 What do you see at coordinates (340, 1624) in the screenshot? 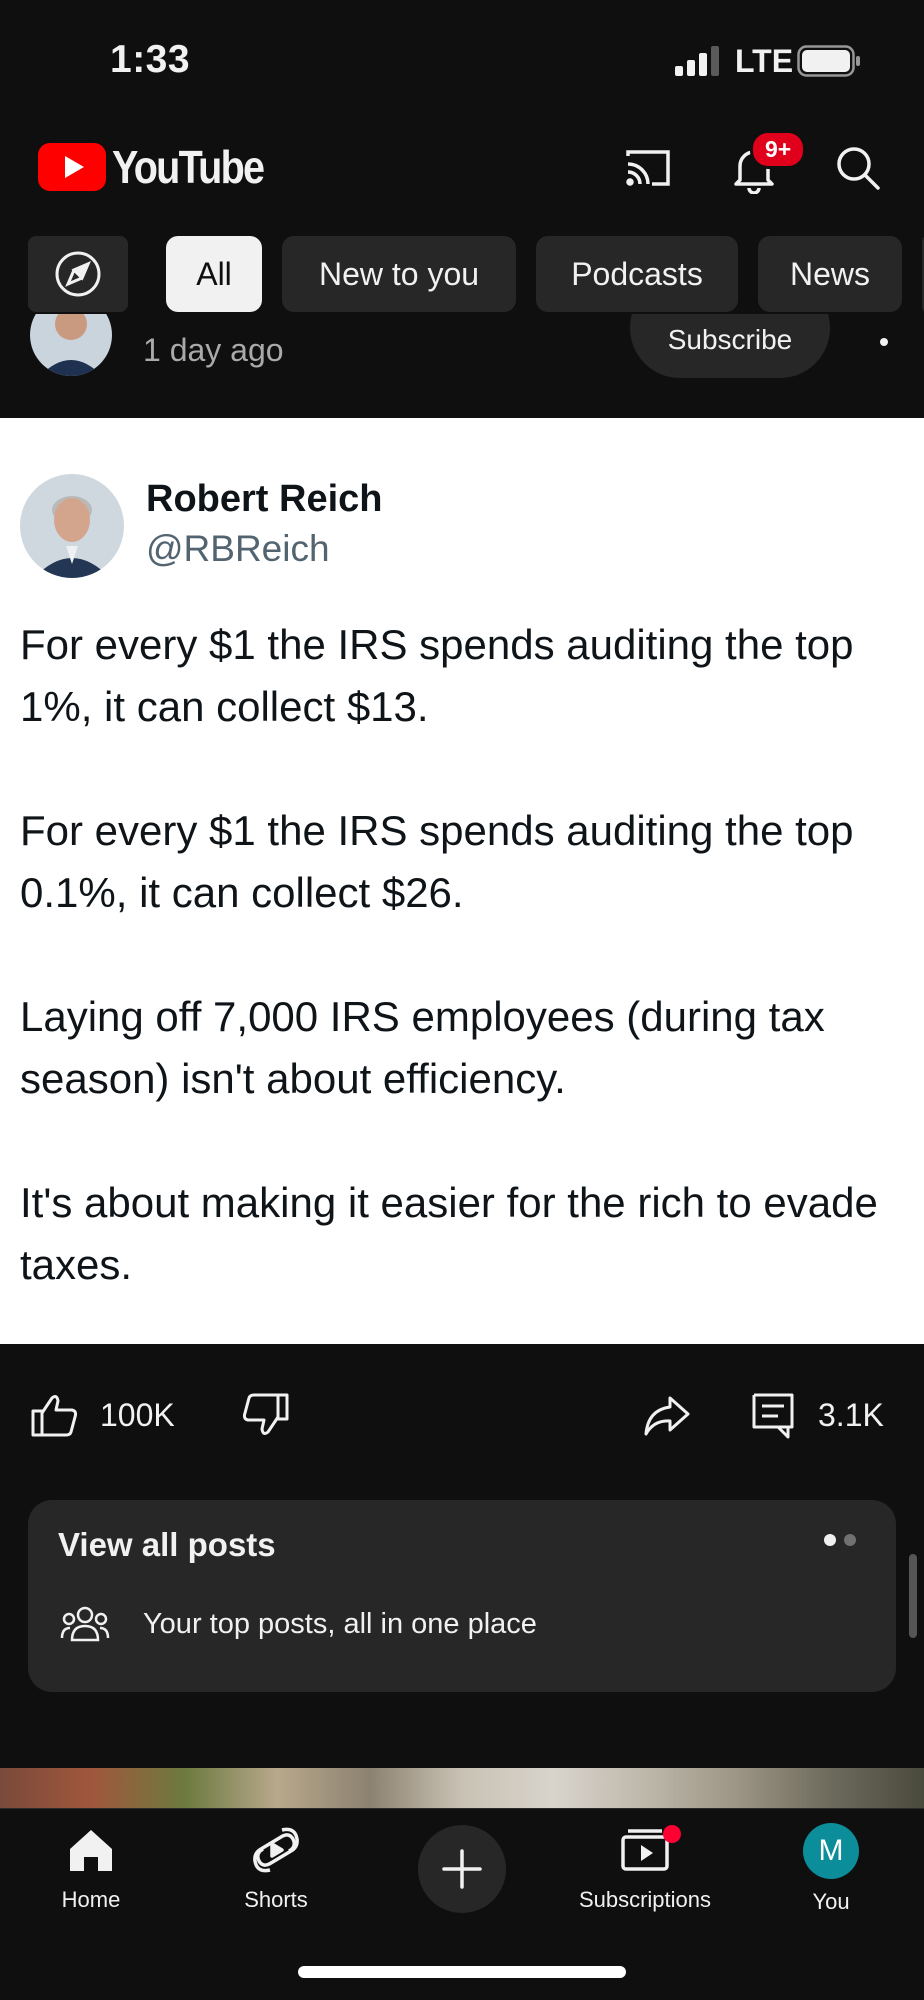
I see `view-all-posts-subtitle: Your top posts, all in one place` at bounding box center [340, 1624].